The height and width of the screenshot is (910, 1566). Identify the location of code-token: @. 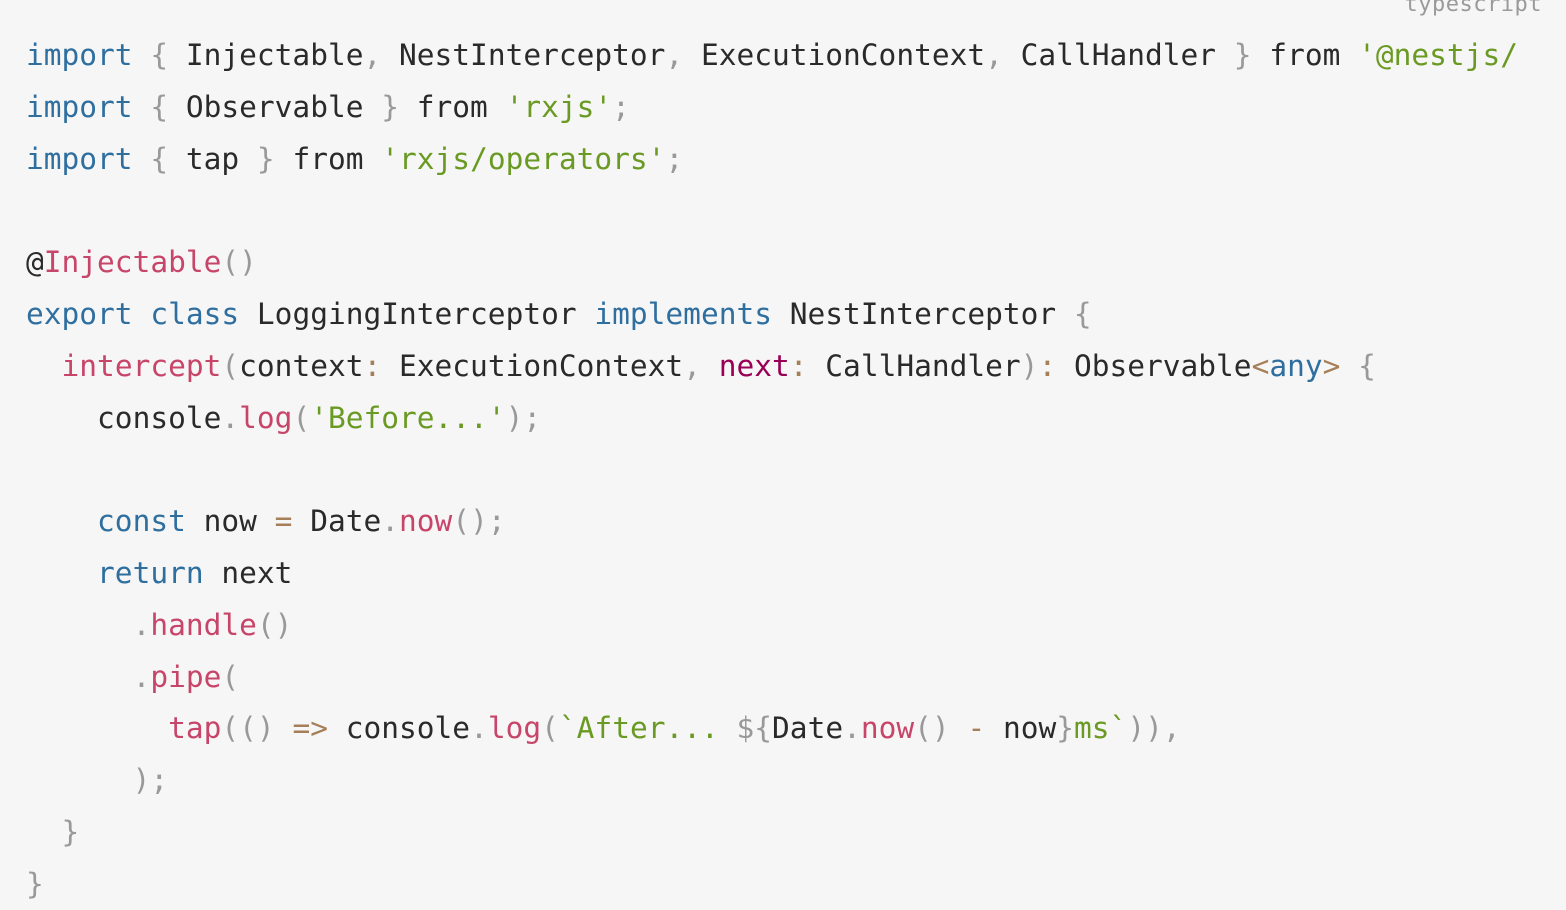
(35, 262).